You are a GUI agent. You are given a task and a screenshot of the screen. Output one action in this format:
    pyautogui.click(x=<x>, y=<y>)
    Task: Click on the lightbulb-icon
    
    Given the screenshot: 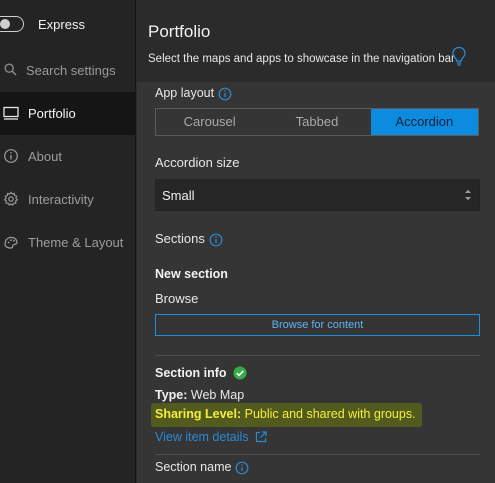 What is the action you would take?
    pyautogui.click(x=459, y=57)
    